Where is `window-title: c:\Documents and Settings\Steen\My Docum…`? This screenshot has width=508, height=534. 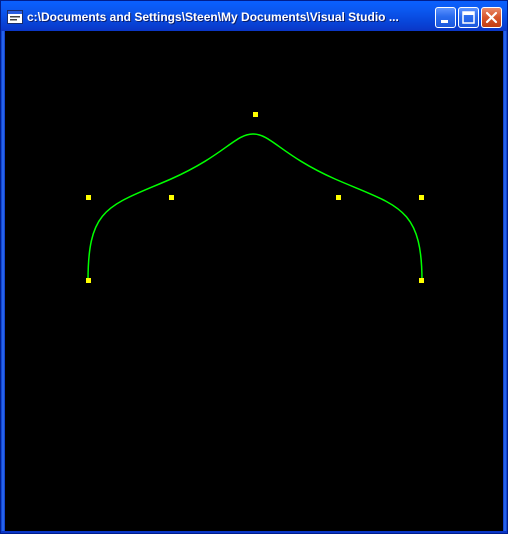 window-title: c:\Documents and Settings\Steen\My Docum… is located at coordinates (213, 17).